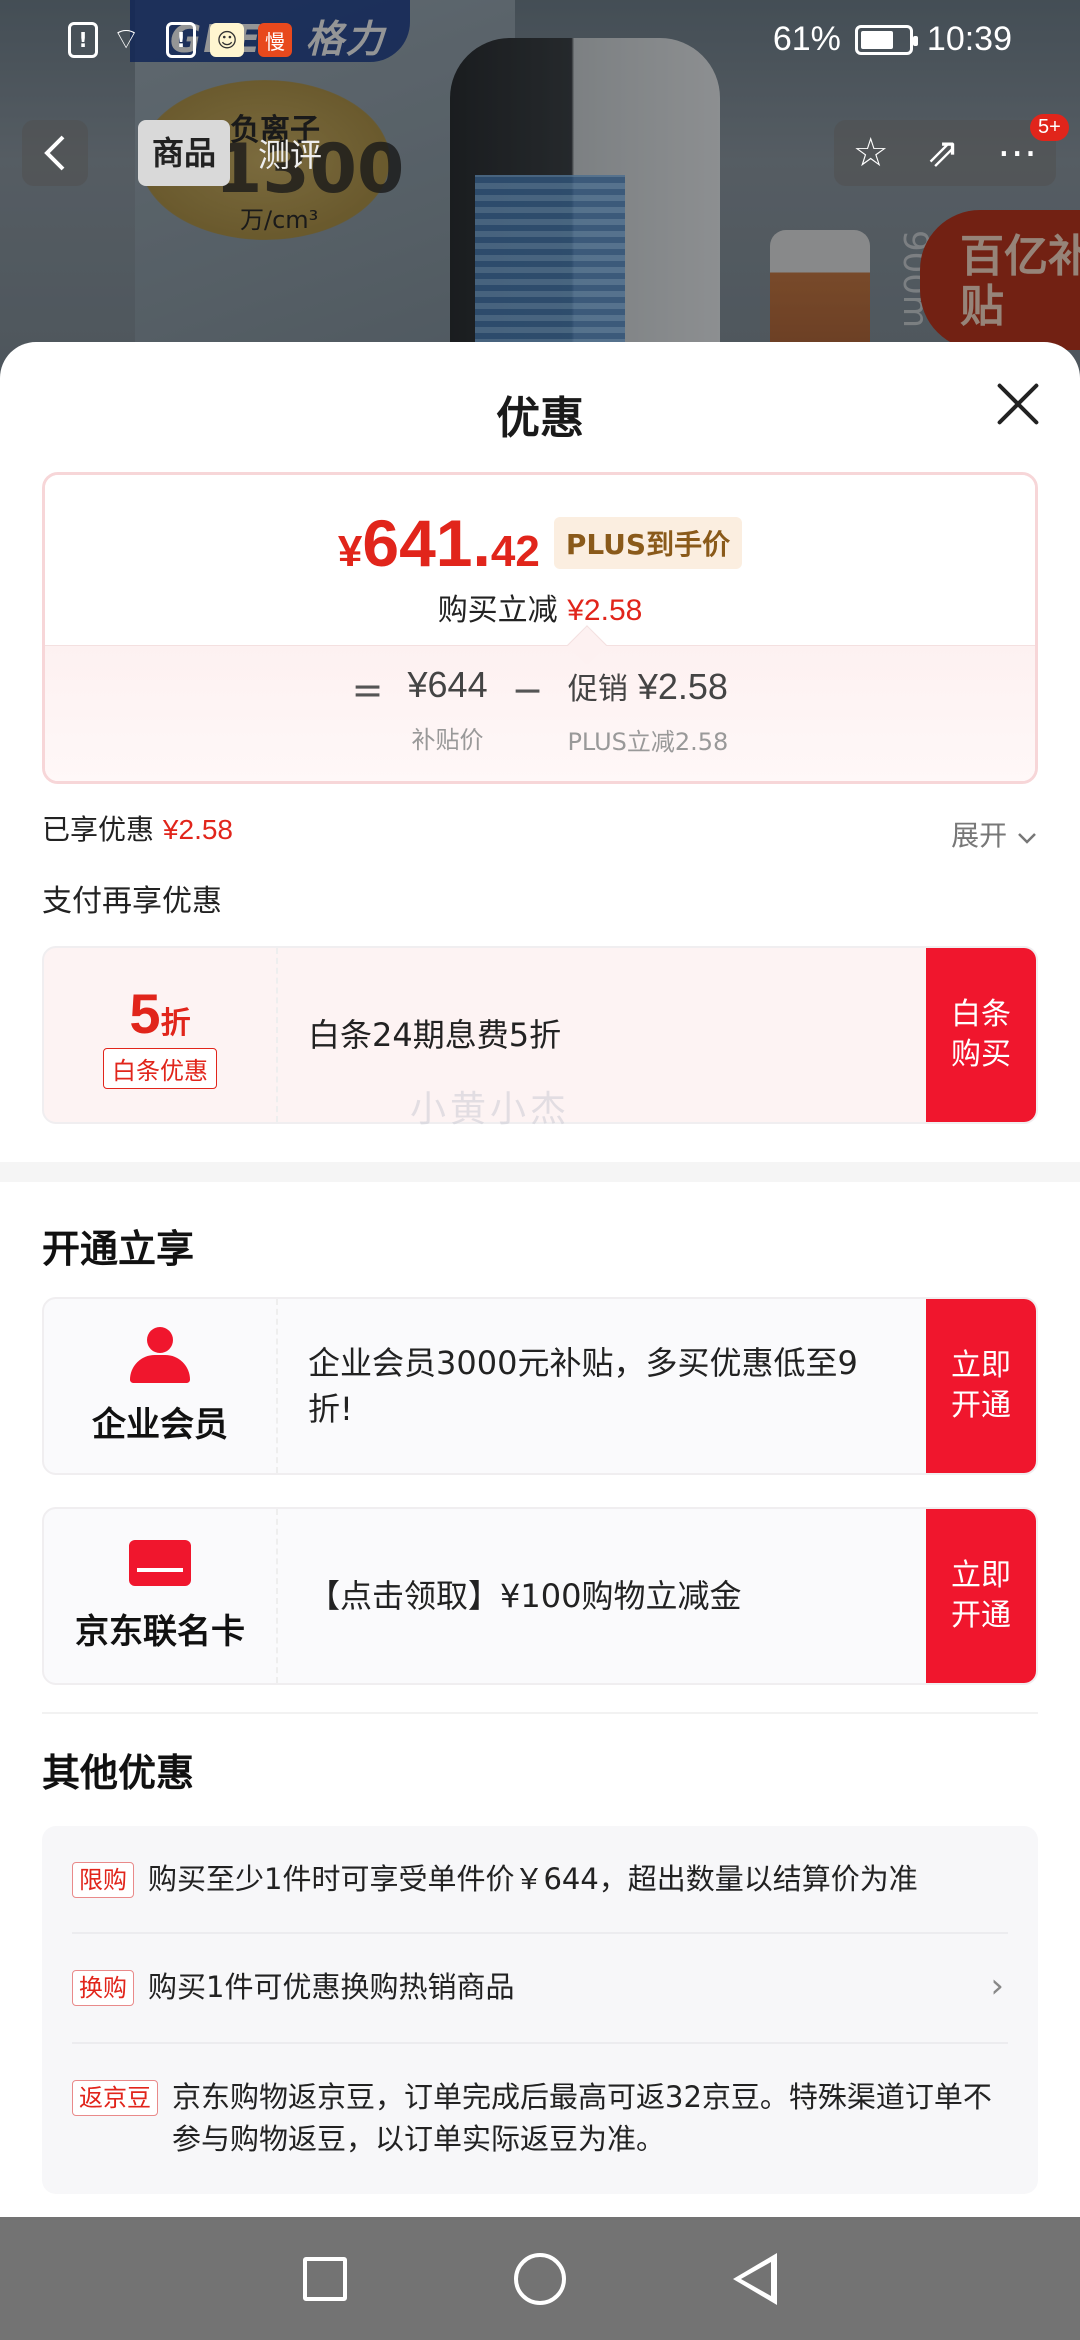 This screenshot has height=2340, width=1080. I want to click on back-button, so click(55, 153).